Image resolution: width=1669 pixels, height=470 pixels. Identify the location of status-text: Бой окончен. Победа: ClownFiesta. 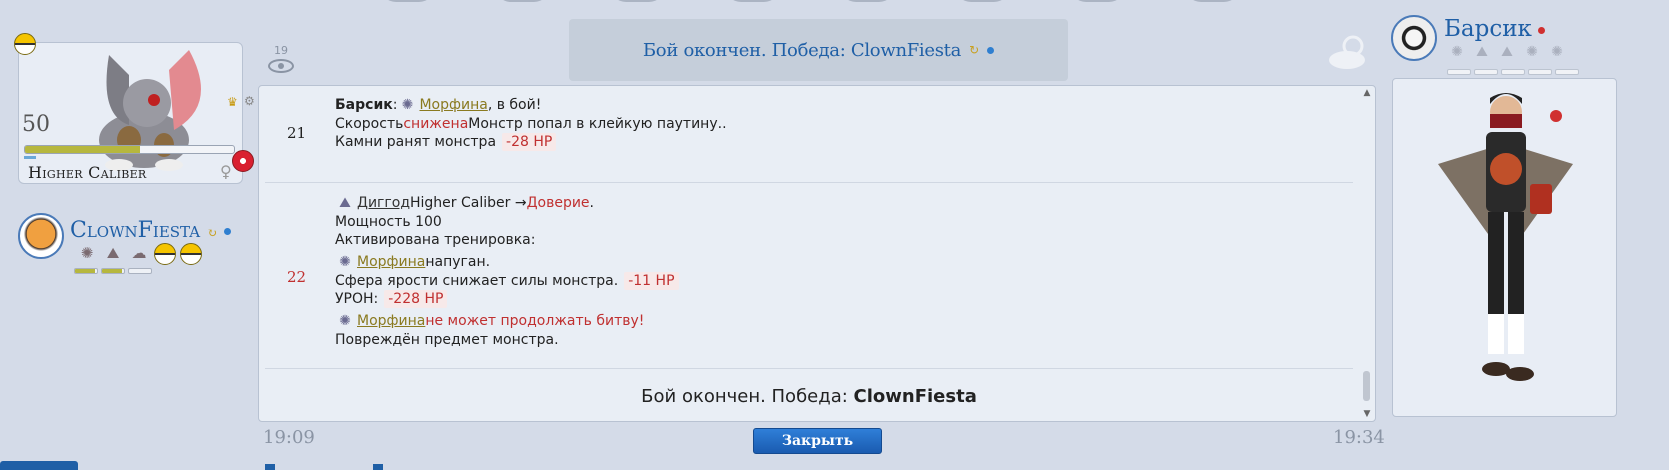
(802, 50).